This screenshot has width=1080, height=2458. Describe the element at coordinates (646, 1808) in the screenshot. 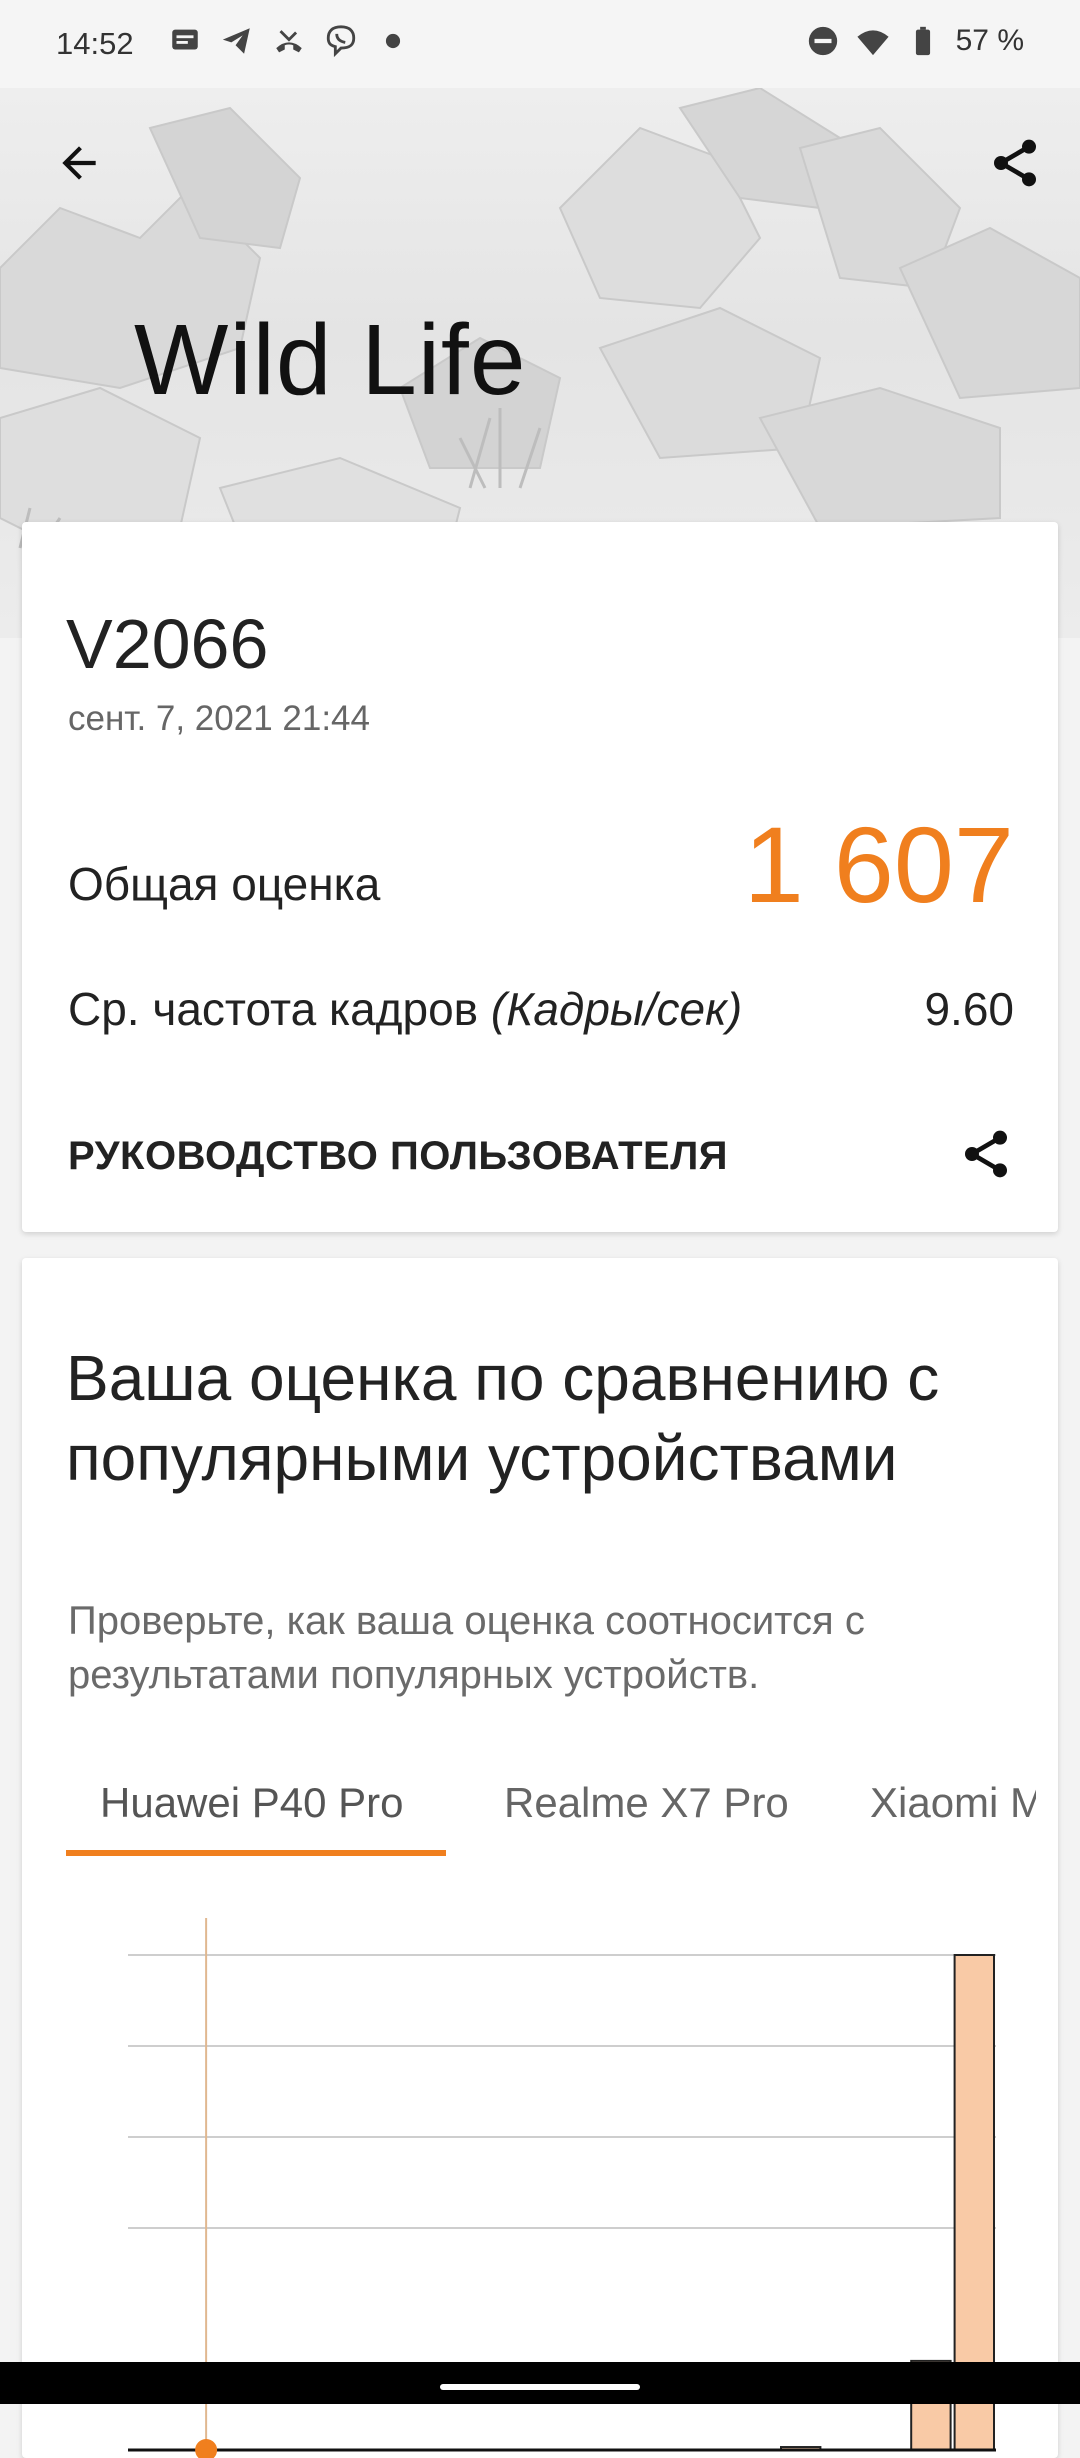

I see `tab-realme-x7-pro: Realme X7 Pro` at that location.